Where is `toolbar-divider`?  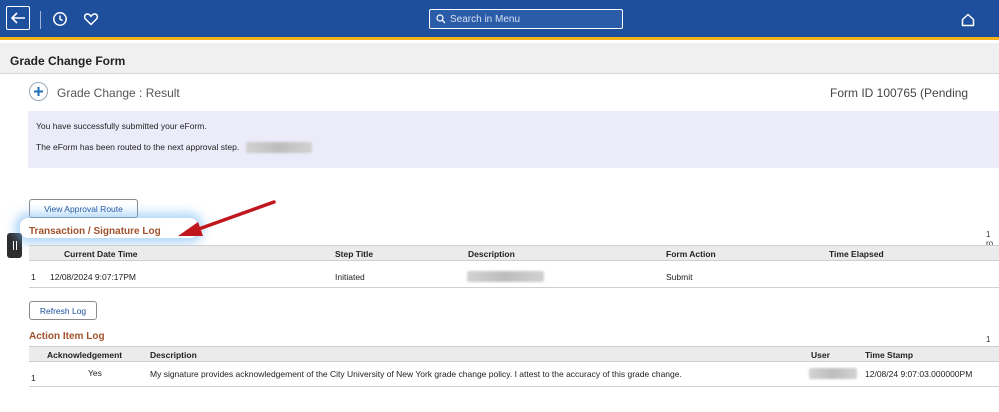 toolbar-divider is located at coordinates (40, 20).